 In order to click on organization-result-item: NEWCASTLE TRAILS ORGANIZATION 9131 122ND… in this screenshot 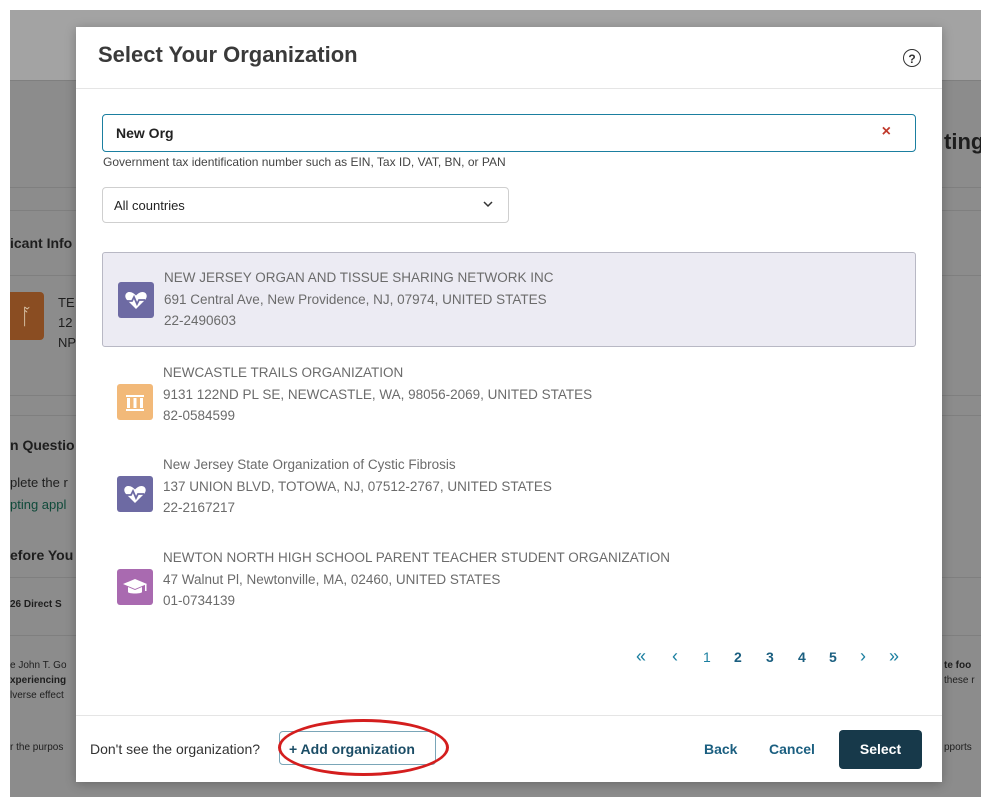, I will do `click(509, 402)`.